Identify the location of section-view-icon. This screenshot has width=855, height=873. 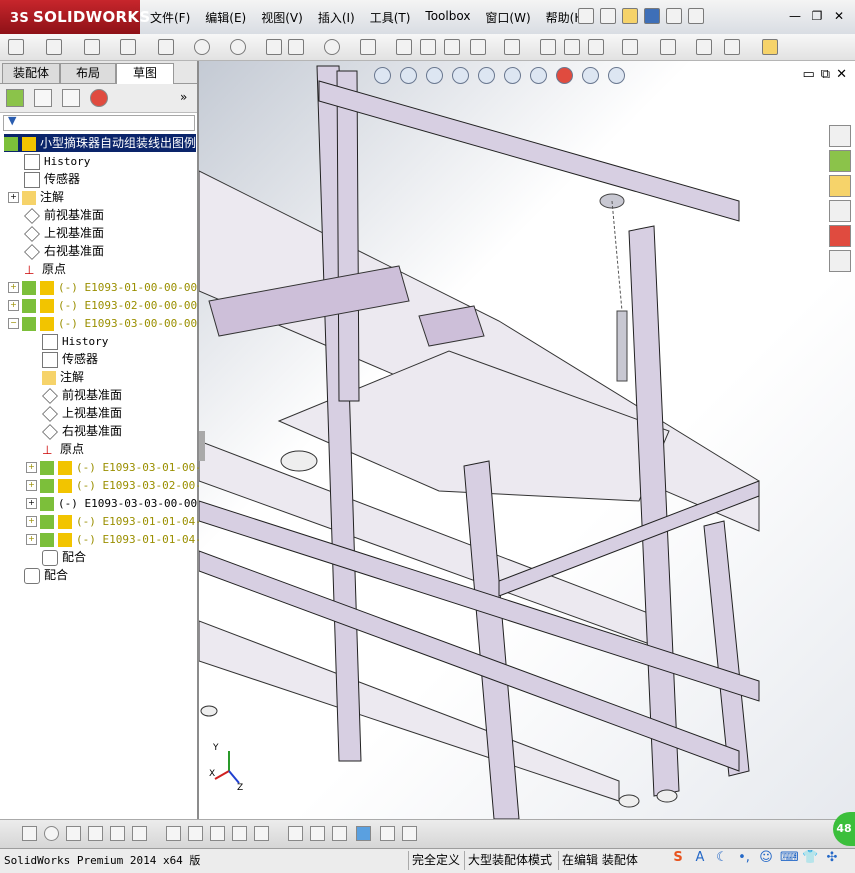
(460, 75).